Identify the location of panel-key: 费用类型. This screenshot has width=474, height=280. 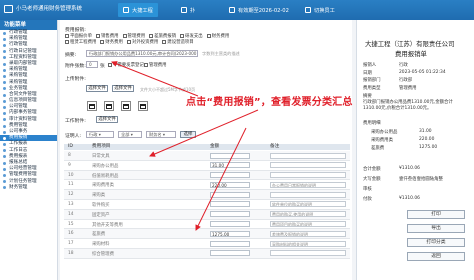
(372, 88).